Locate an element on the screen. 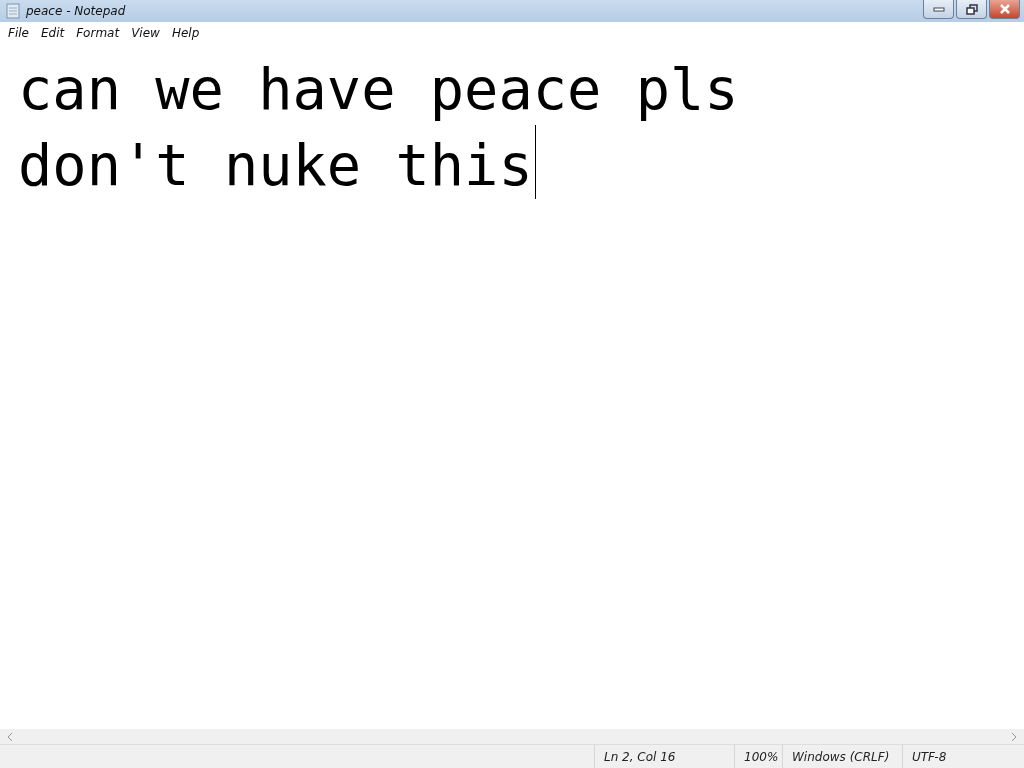 The image size is (1024, 768). text-line: don't nuke this is located at coordinates (277, 163).